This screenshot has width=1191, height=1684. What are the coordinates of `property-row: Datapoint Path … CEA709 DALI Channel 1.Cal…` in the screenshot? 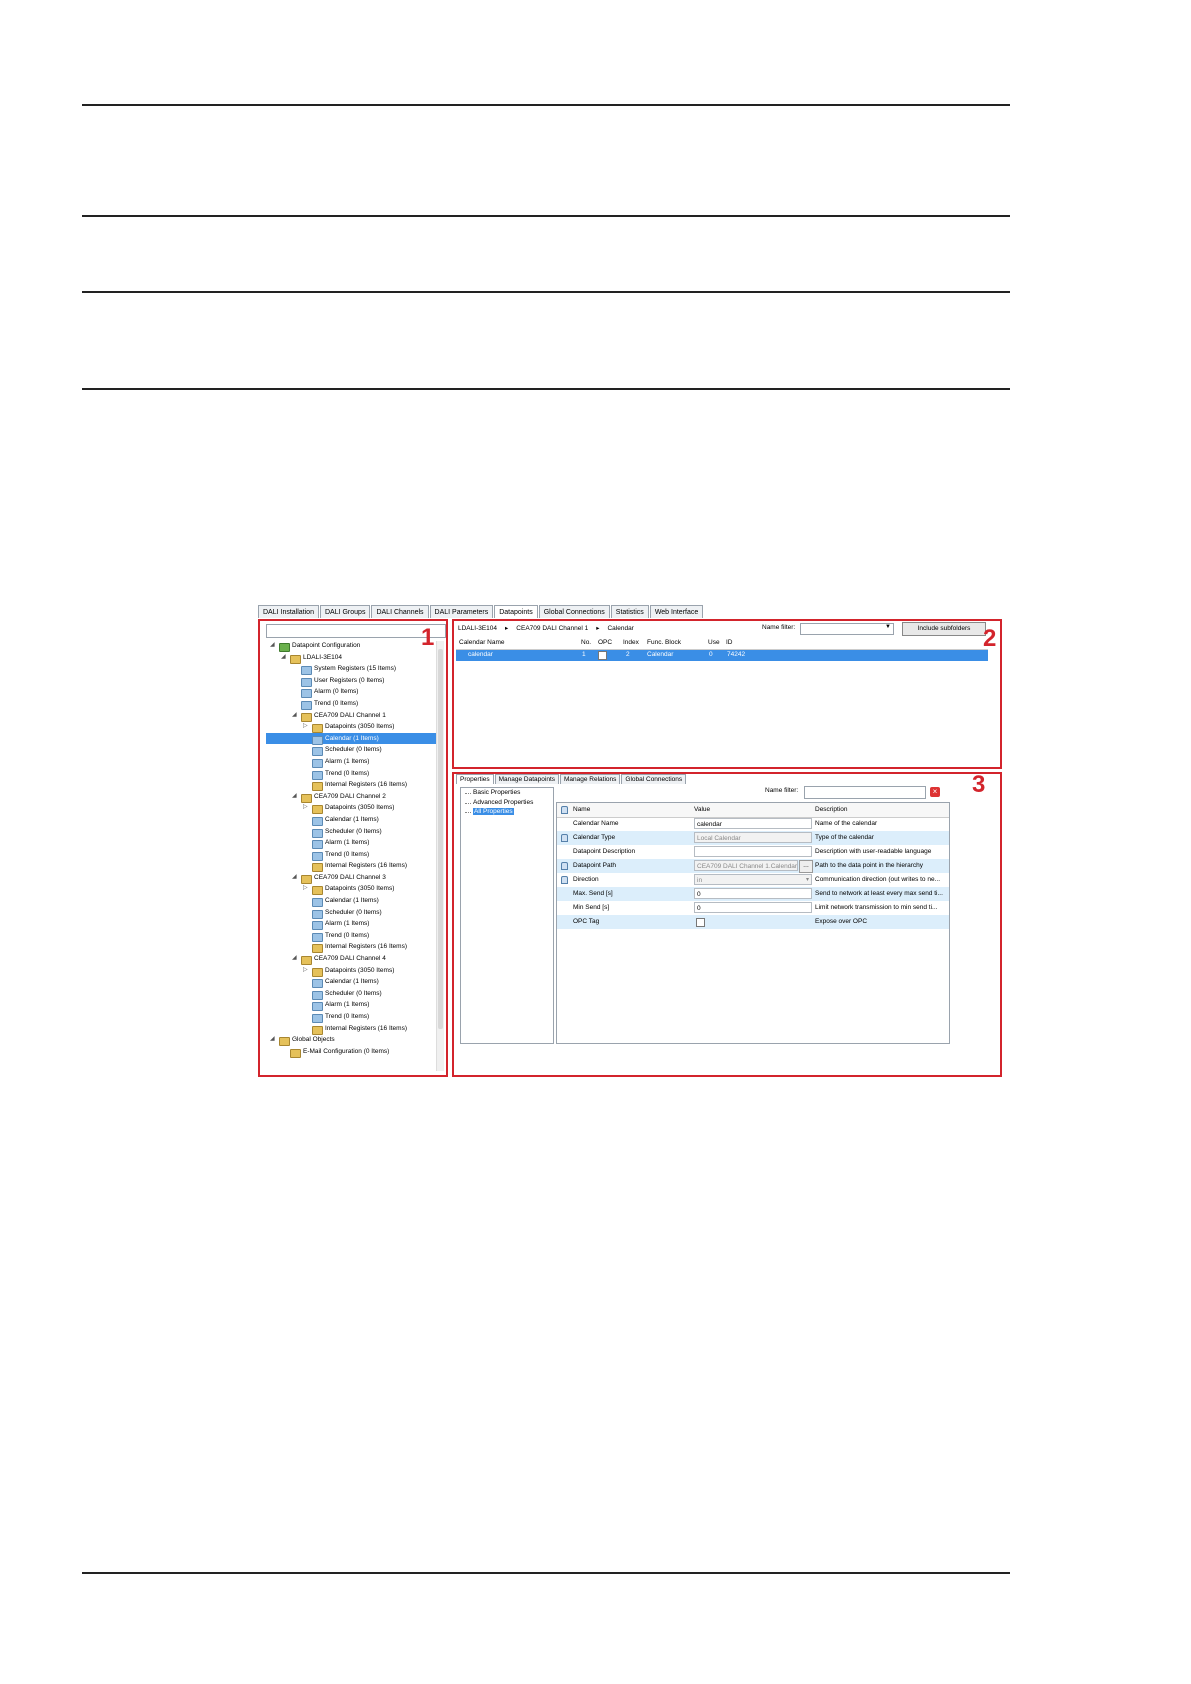 It's located at (753, 866).